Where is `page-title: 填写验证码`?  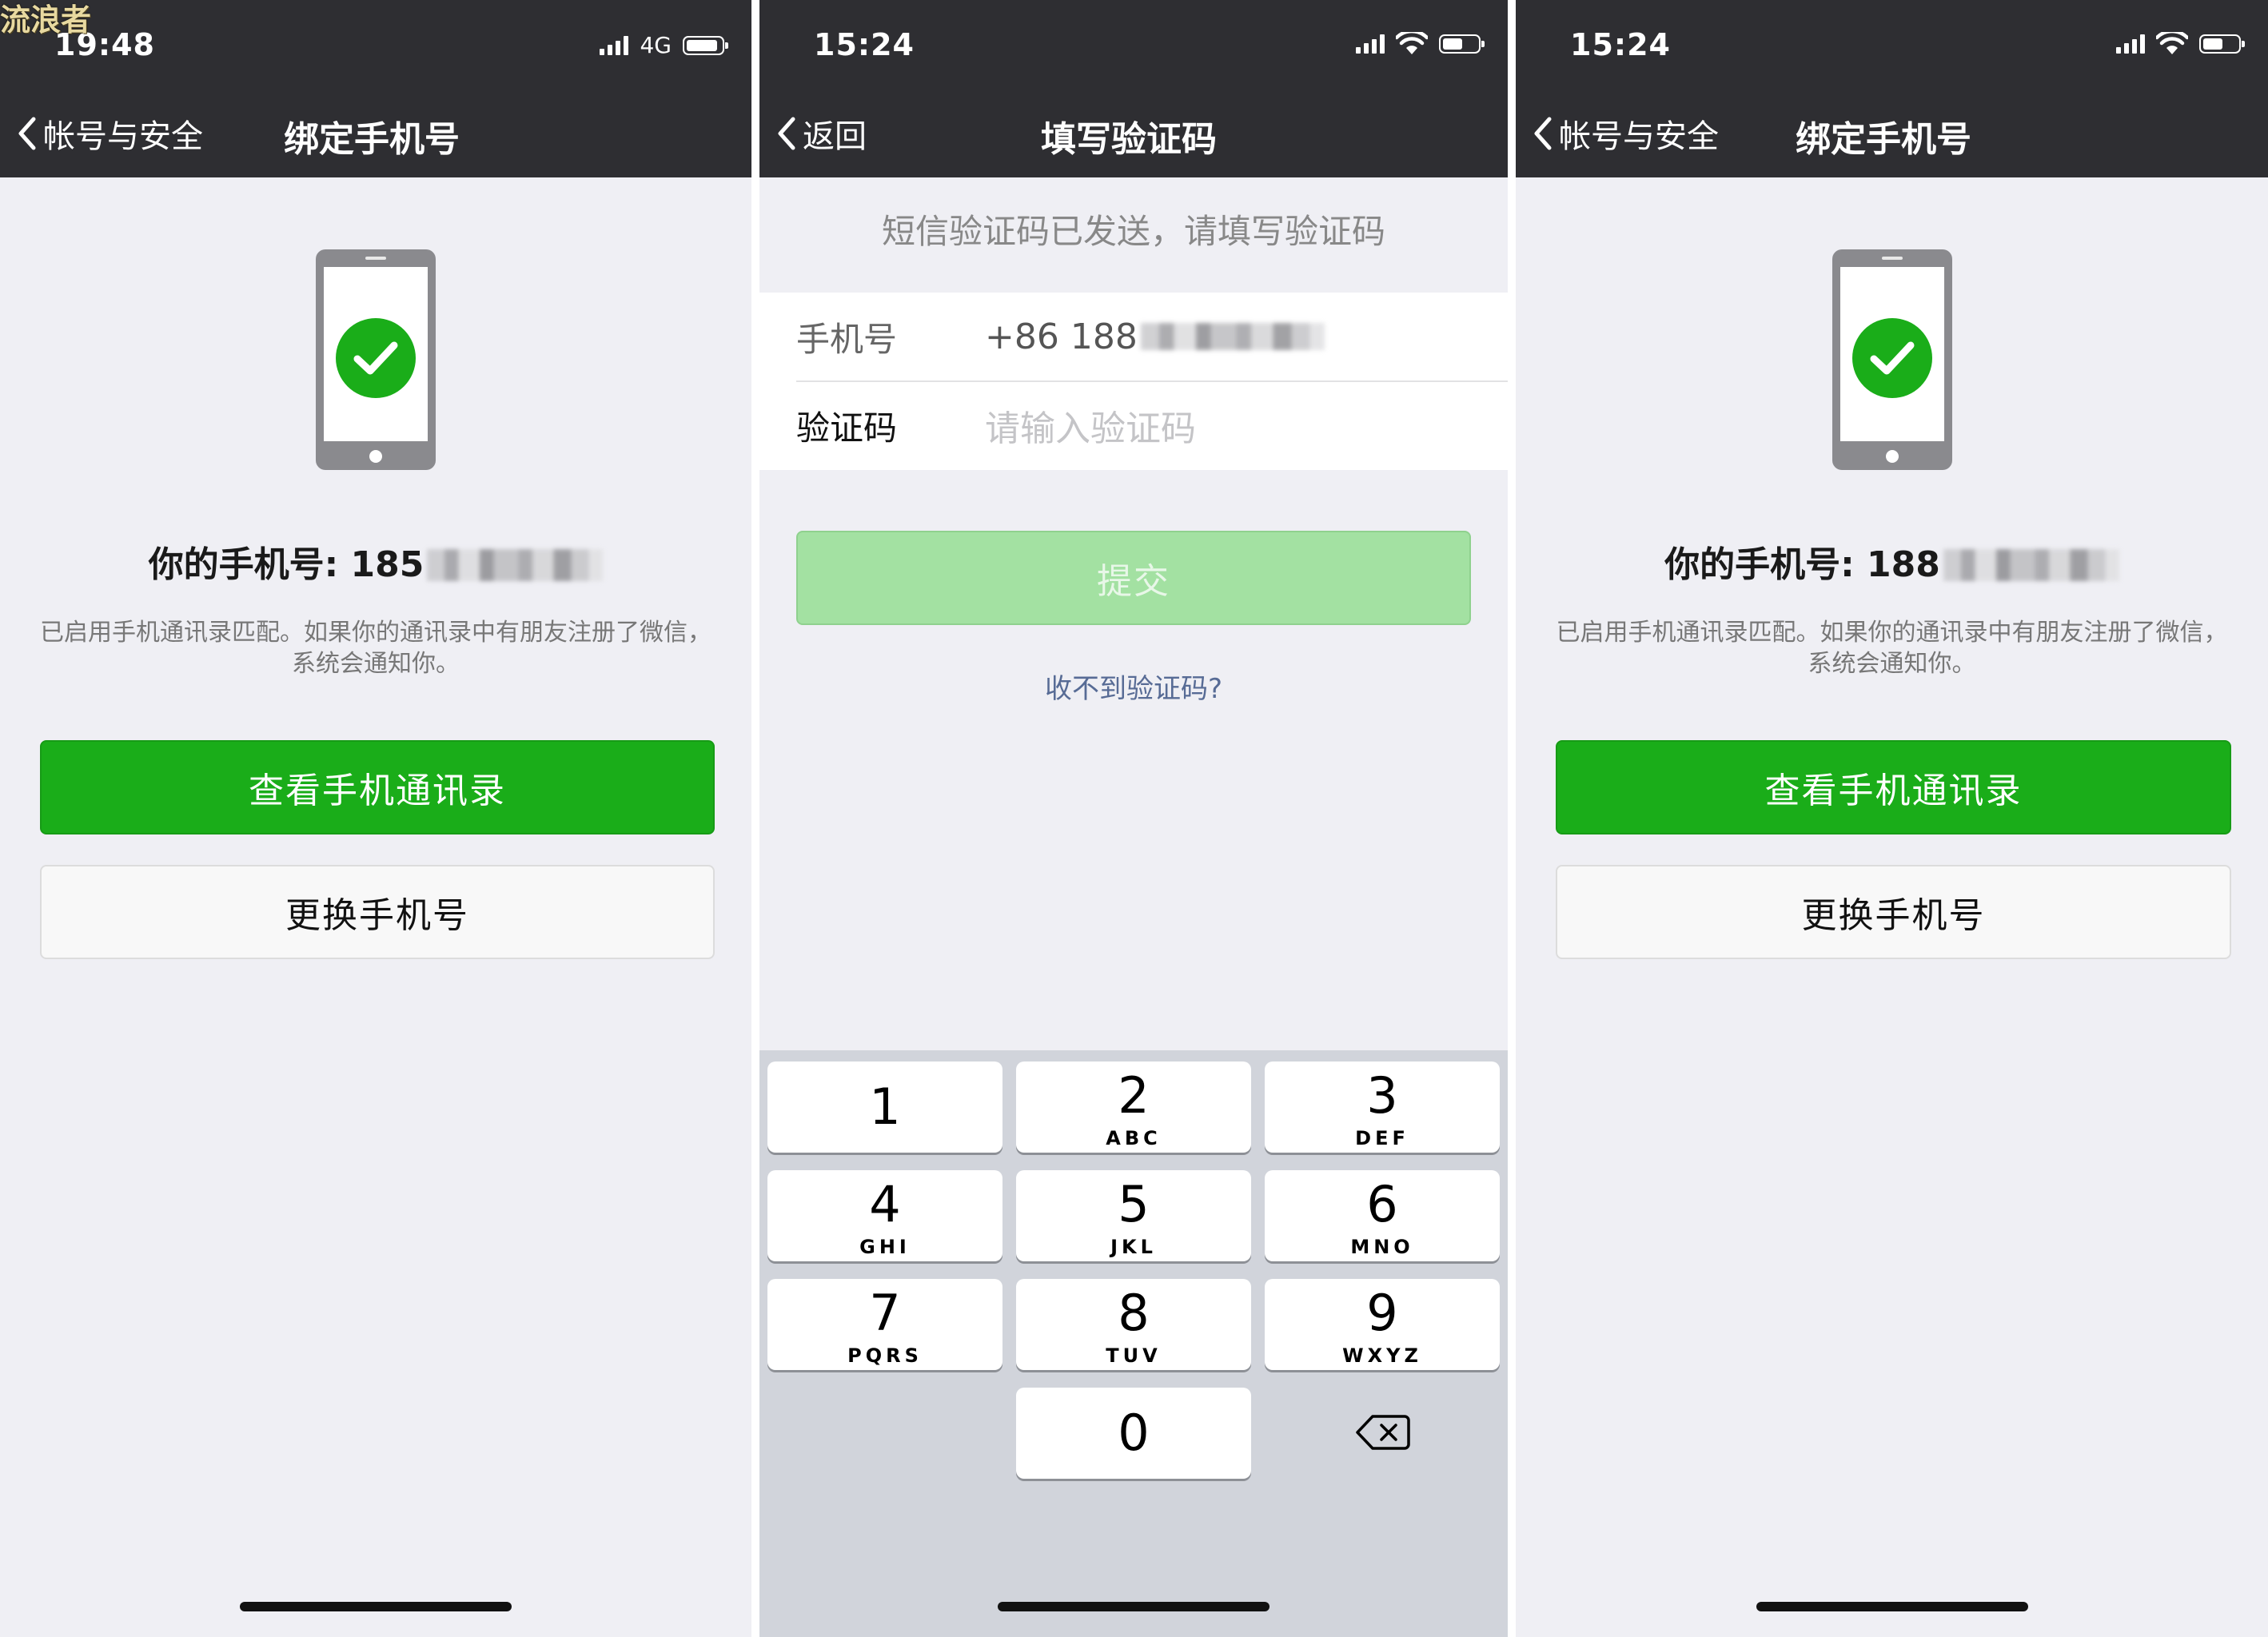
page-title: 填写验证码 is located at coordinates (1129, 139).